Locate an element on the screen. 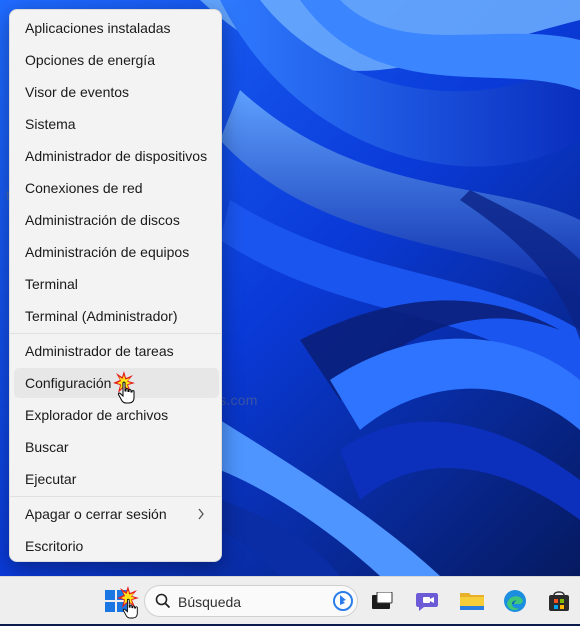 This screenshot has width=580, height=626. menu-item-event-viewer: Visor de eventos is located at coordinates (116, 92).